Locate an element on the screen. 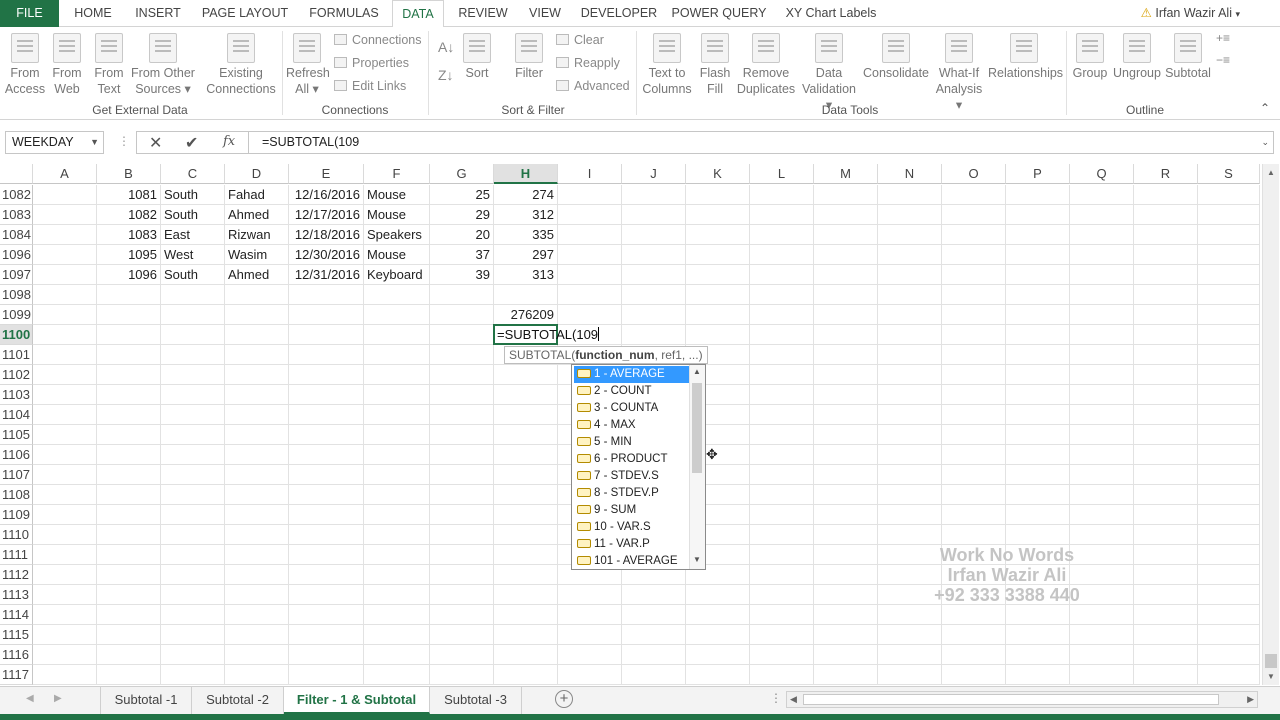  cell: 312 is located at coordinates (526, 215).